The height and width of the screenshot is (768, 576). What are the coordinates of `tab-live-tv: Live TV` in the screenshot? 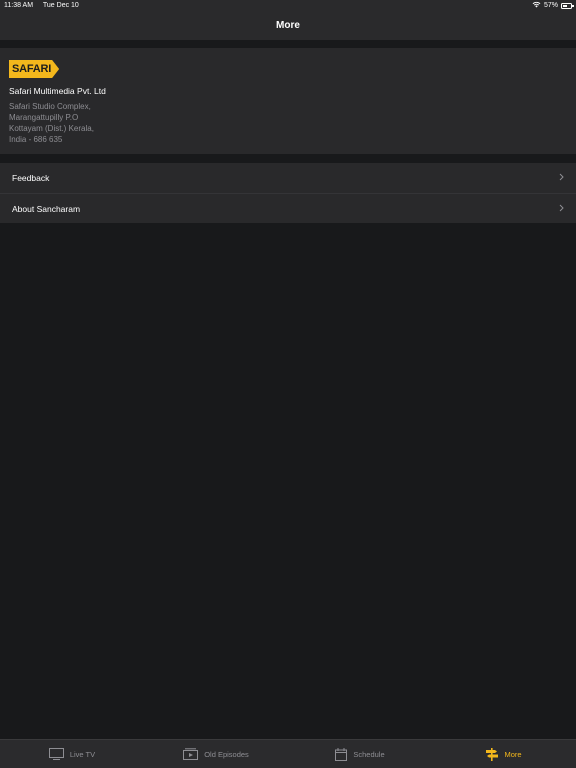 It's located at (72, 754).